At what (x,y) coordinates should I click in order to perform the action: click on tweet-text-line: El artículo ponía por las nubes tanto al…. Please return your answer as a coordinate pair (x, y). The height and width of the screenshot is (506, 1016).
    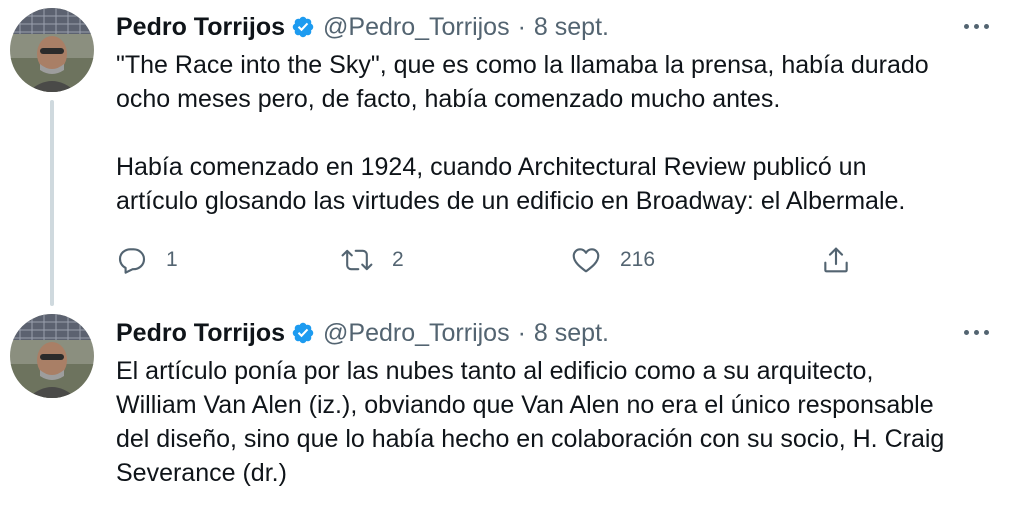
    Looking at the image, I should click on (495, 371).